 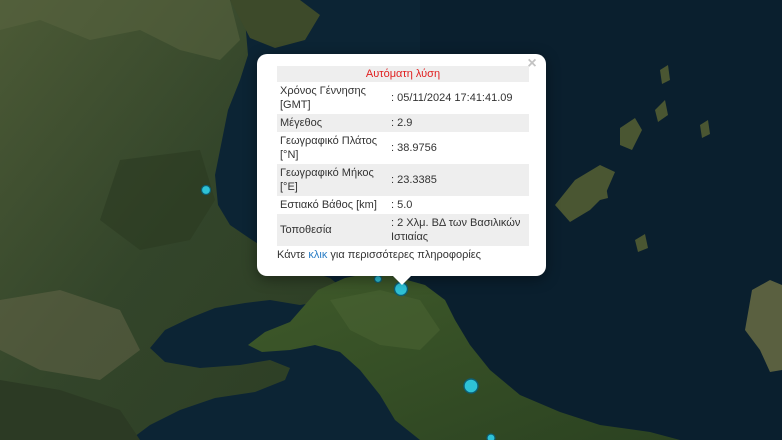 What do you see at coordinates (458, 230) in the screenshot?
I see `location-value: : 2 Χλμ. ΒΔ των Βασιλικών Ιστιαίας` at bounding box center [458, 230].